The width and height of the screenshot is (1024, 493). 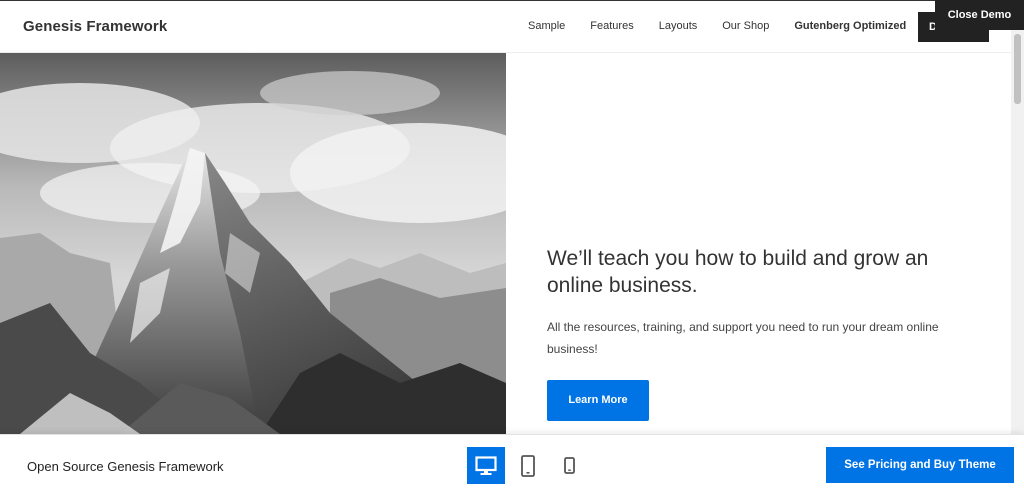 What do you see at coordinates (1017, 232) in the screenshot?
I see `scrollbar` at bounding box center [1017, 232].